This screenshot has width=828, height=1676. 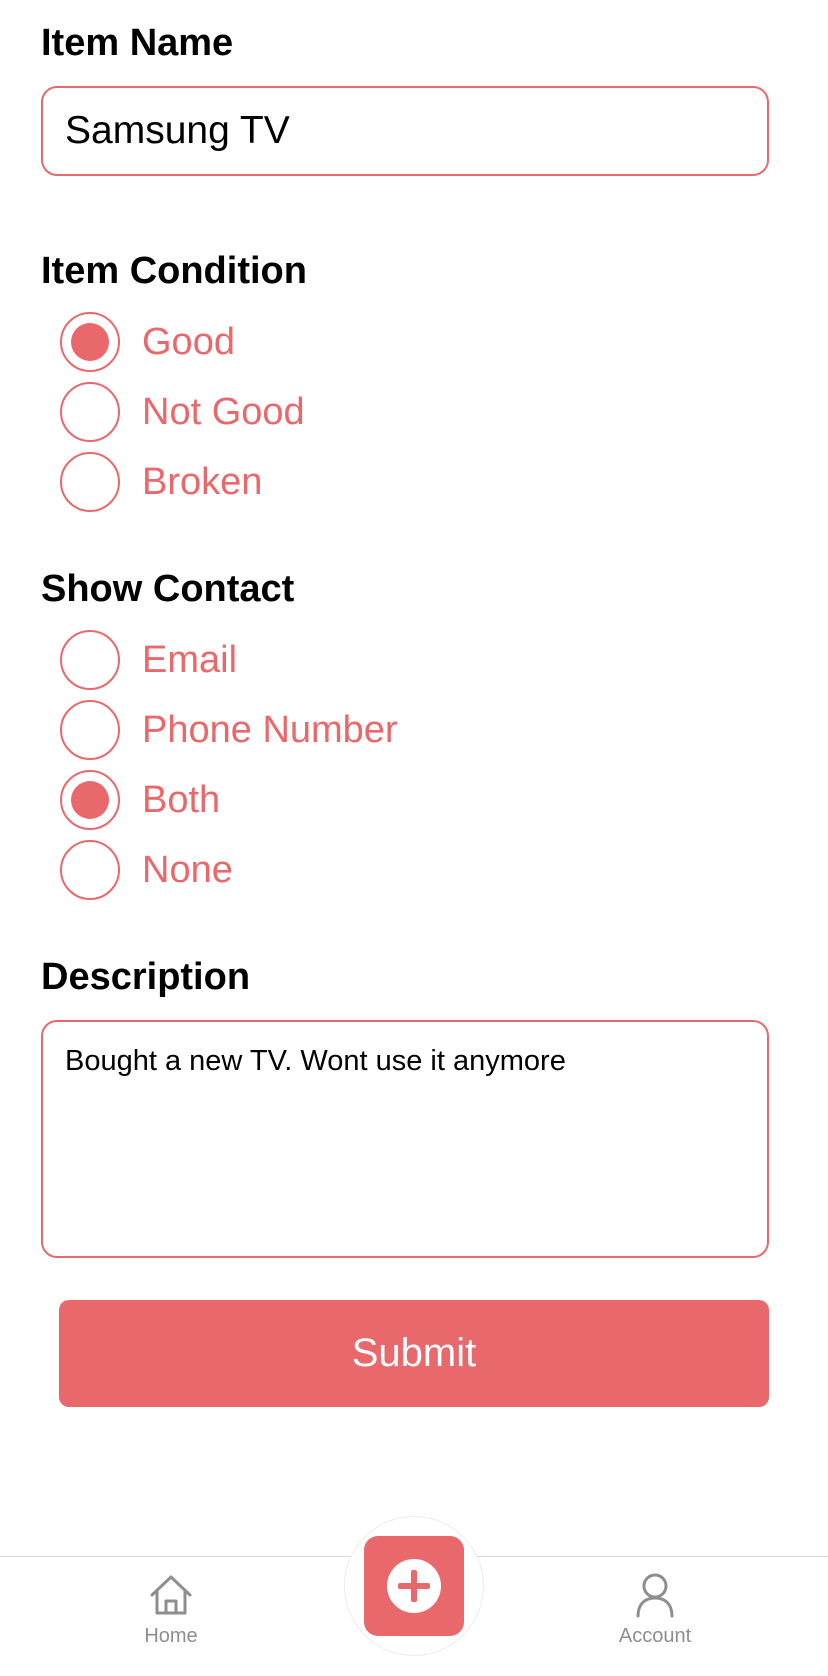 What do you see at coordinates (202, 482) in the screenshot?
I see `radio-label: Broken` at bounding box center [202, 482].